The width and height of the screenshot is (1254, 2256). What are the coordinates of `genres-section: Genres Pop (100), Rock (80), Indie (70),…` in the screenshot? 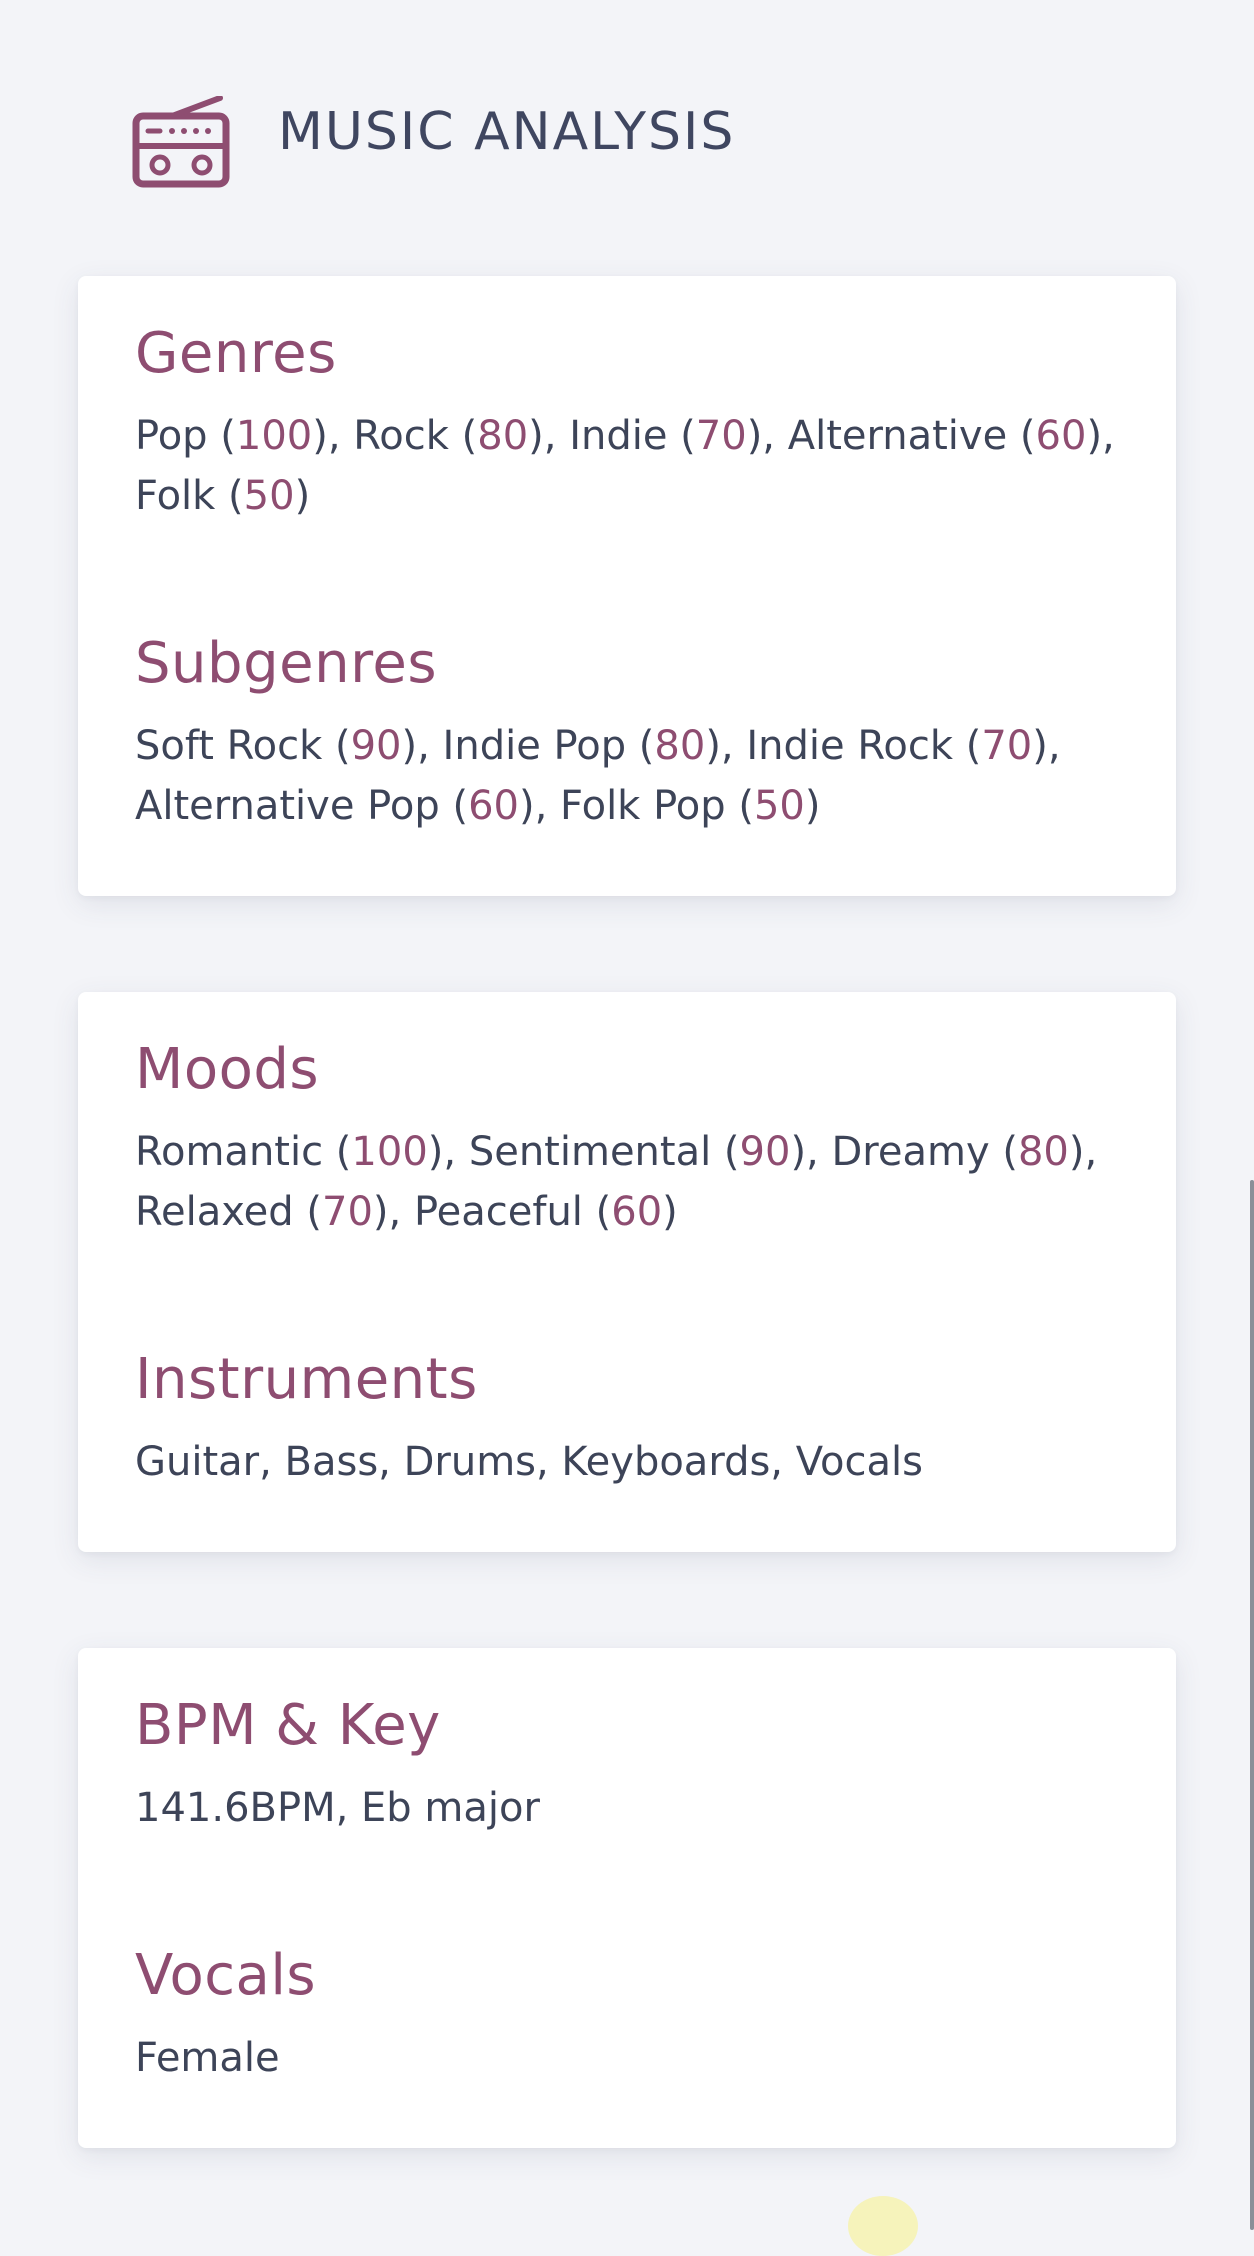 It's located at (627, 426).